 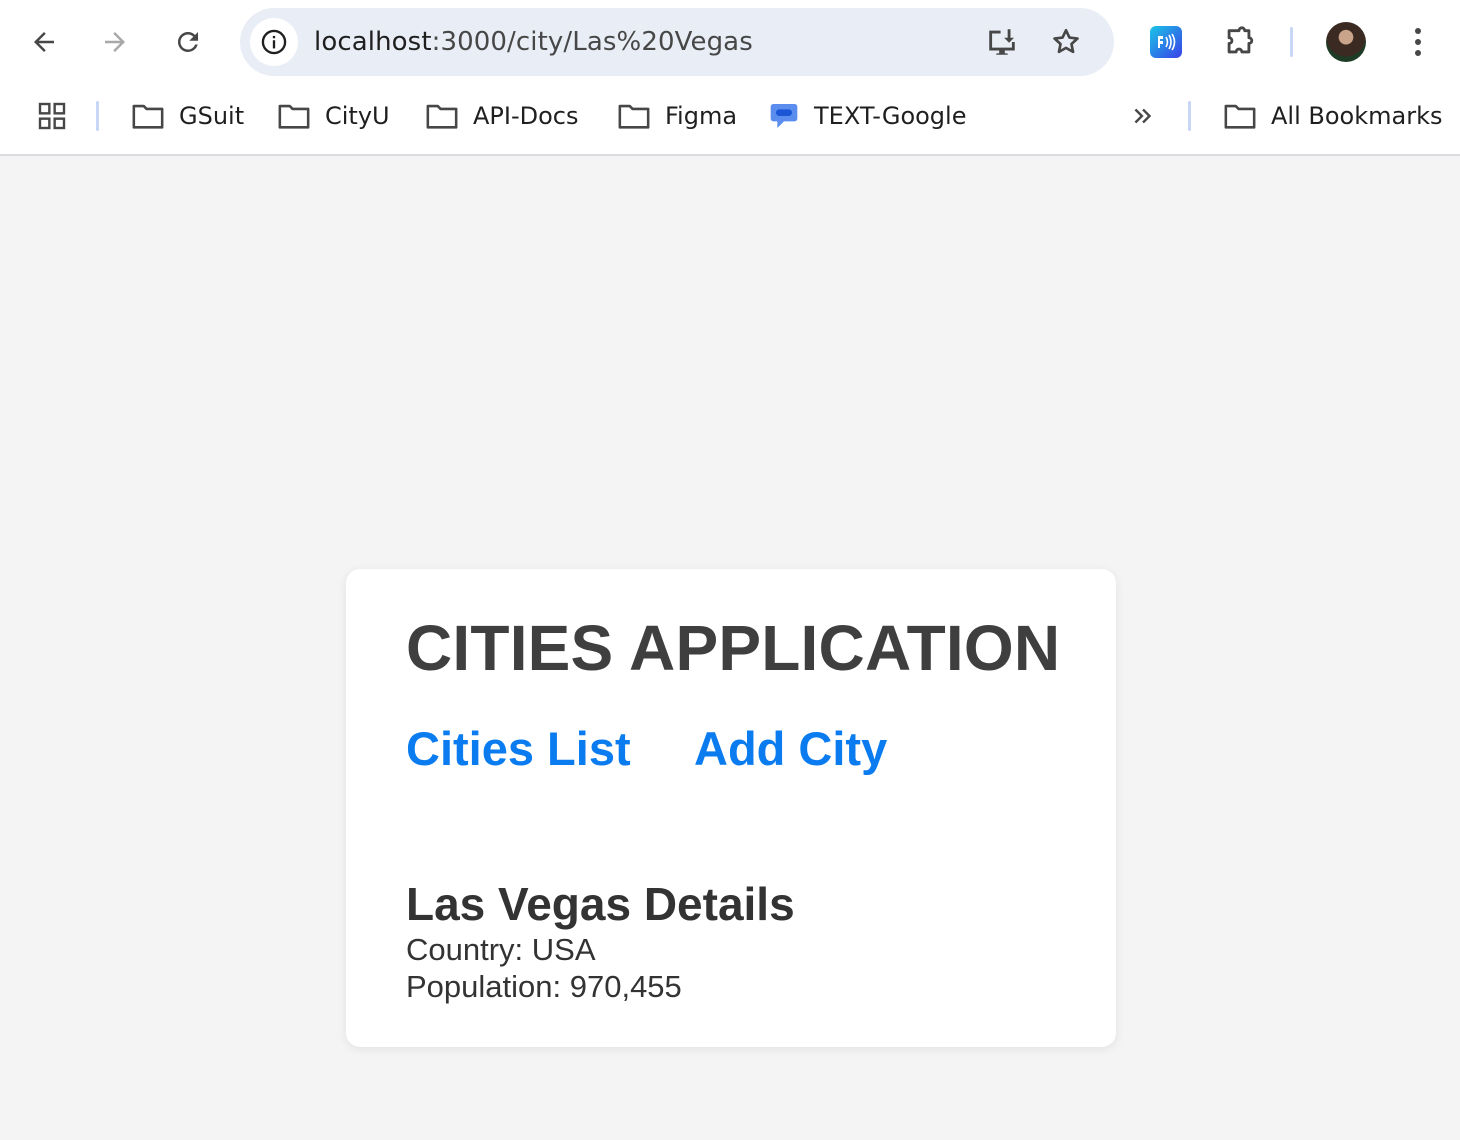 What do you see at coordinates (600, 904) in the screenshot?
I see `city-details-heading: Las Vegas Details` at bounding box center [600, 904].